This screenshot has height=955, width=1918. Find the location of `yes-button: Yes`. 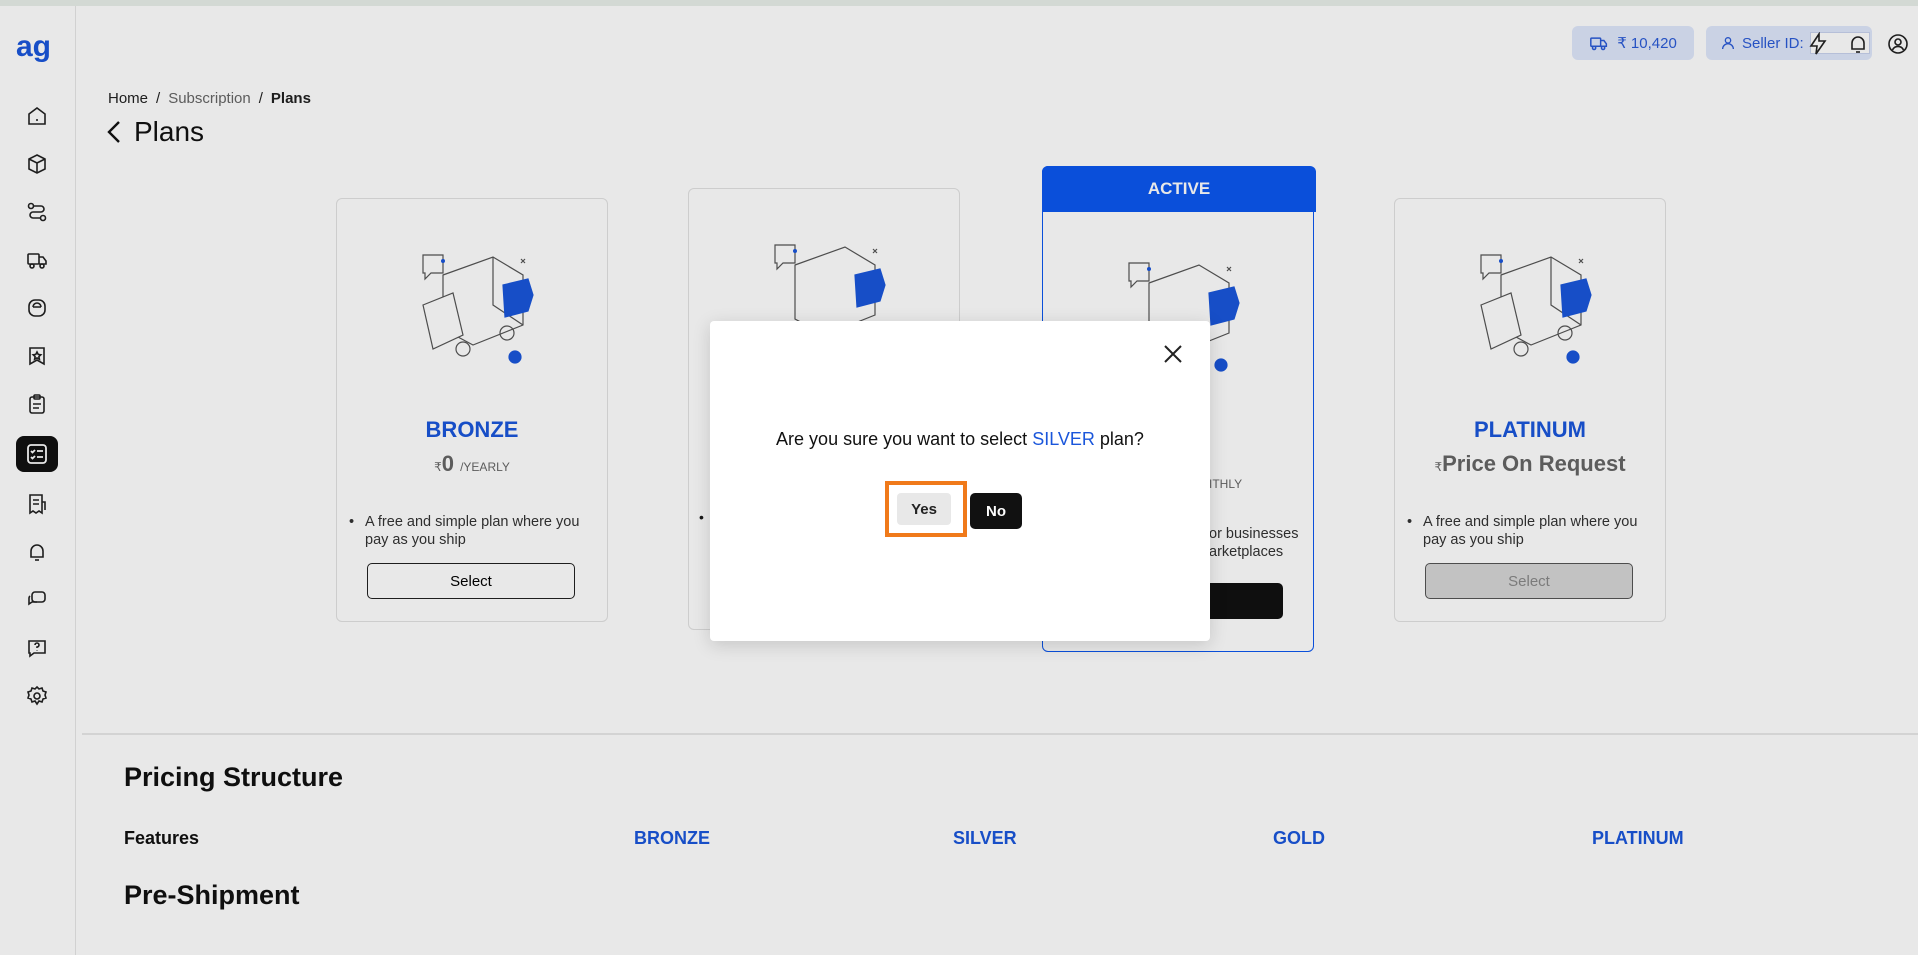

yes-button: Yes is located at coordinates (924, 509).